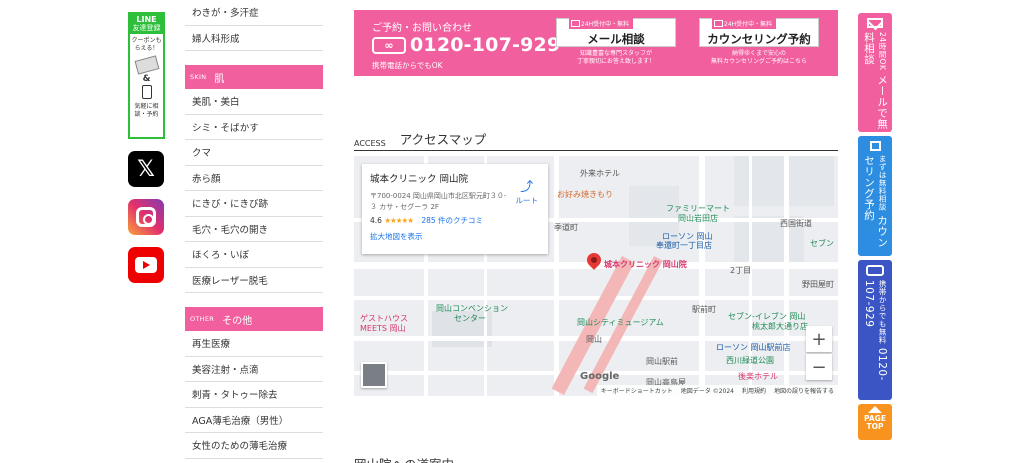 This screenshot has width=1024, height=463. What do you see at coordinates (754, 390) in the screenshot?
I see `terms-link: 利用規約` at bounding box center [754, 390].